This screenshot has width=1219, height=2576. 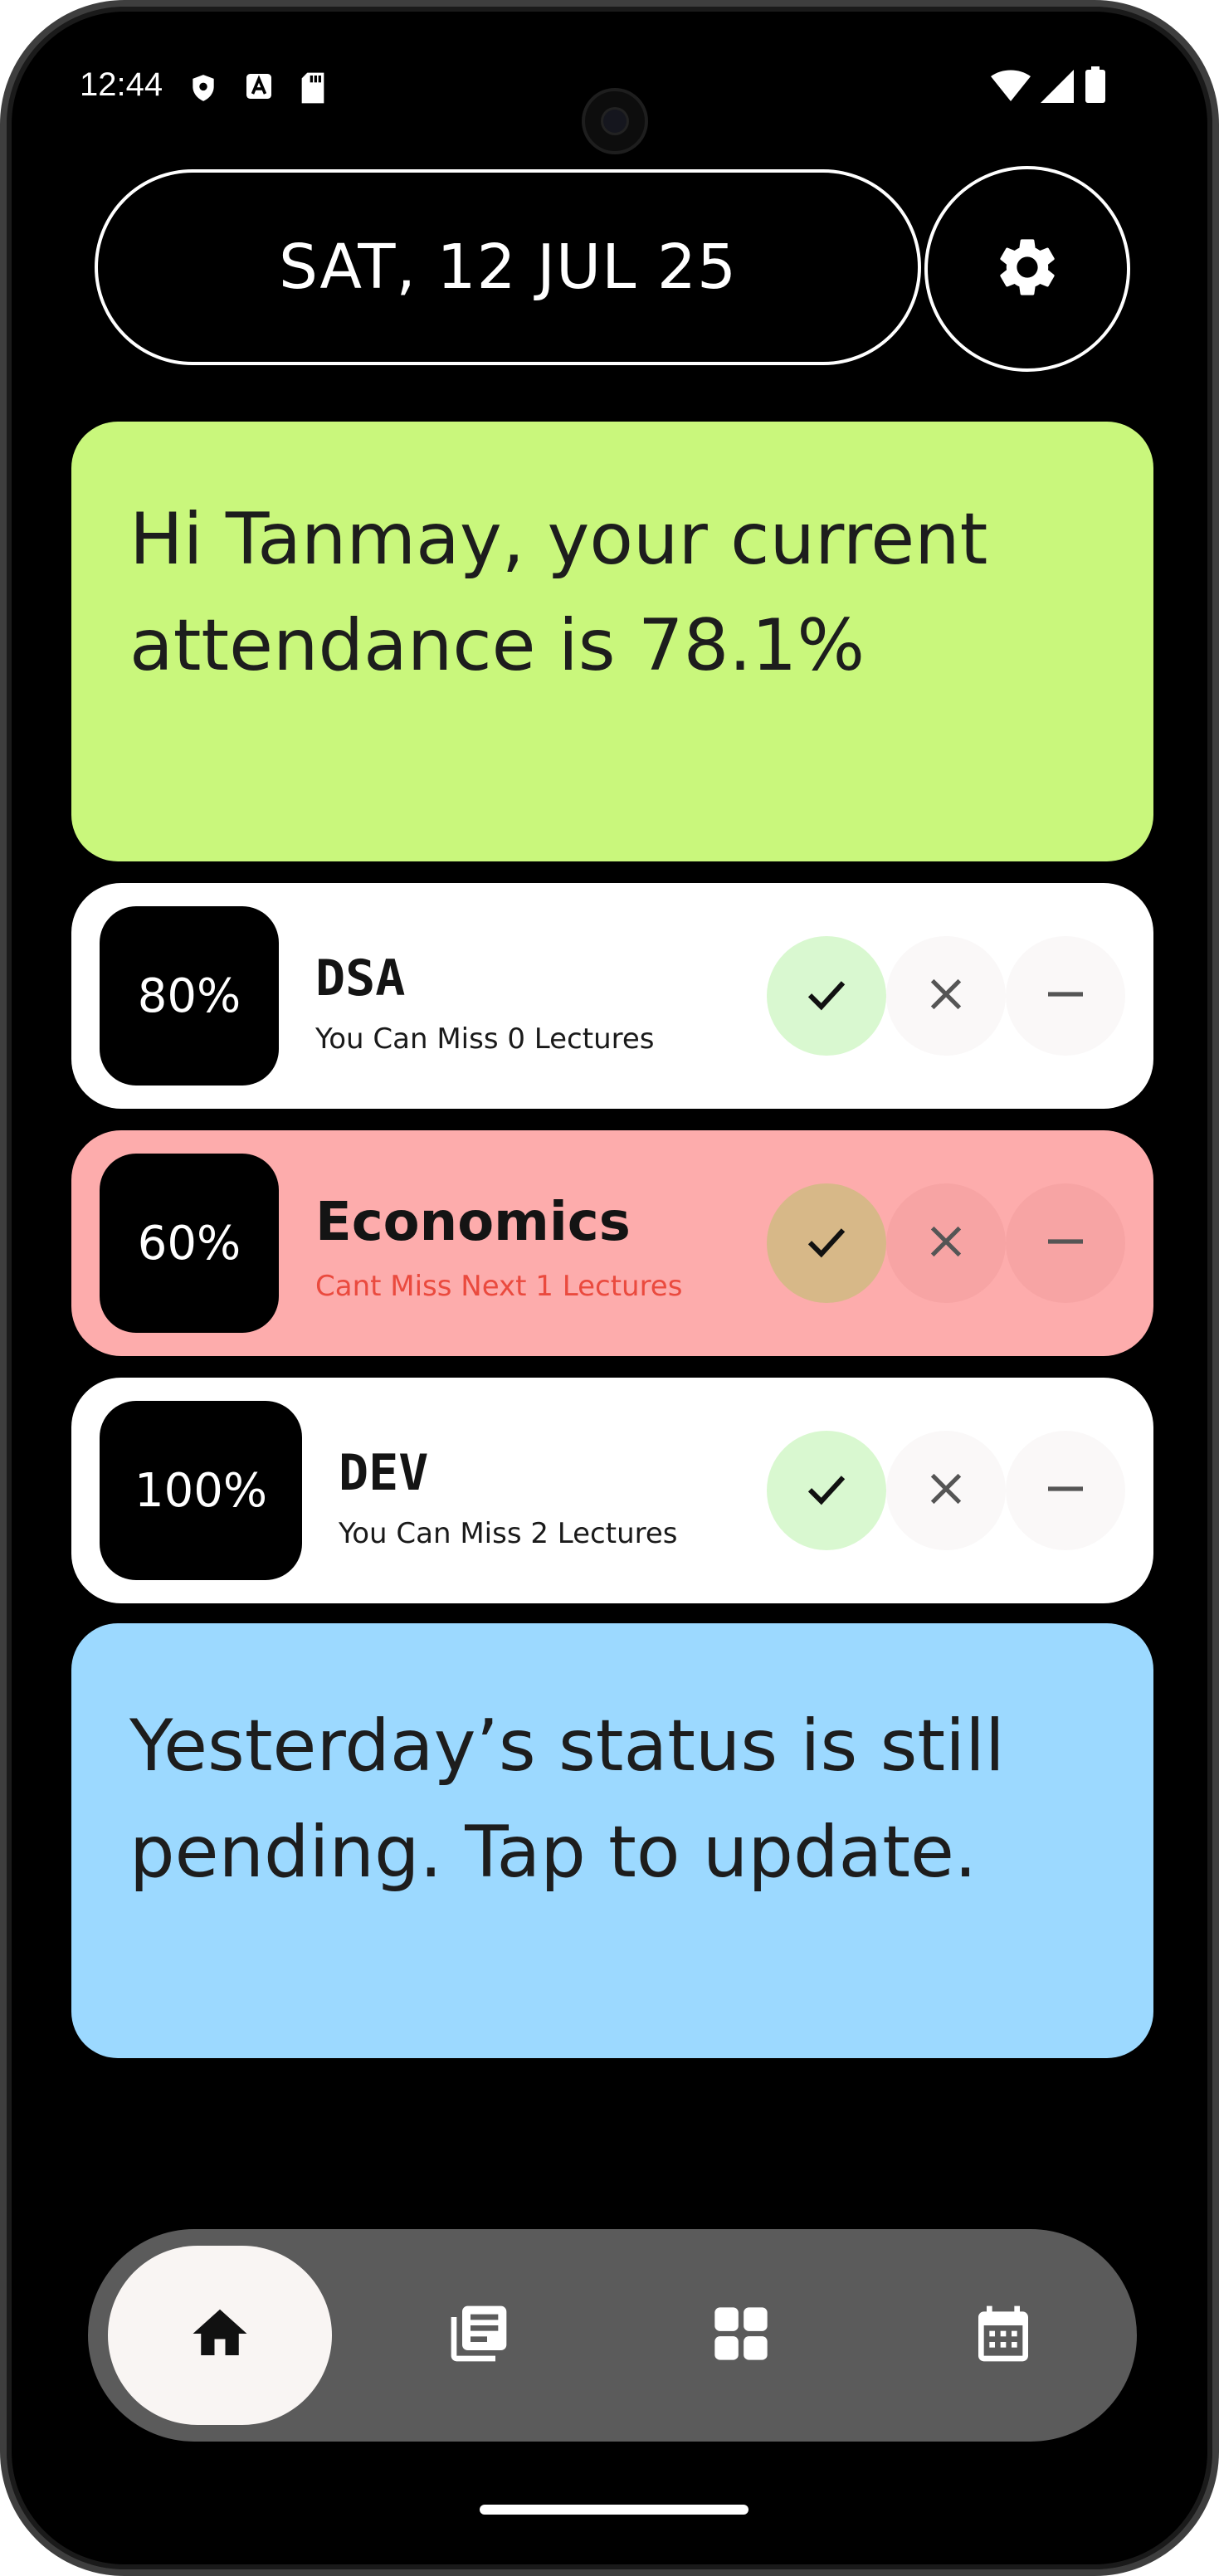 I want to click on subject-name: DEV, so click(x=384, y=1473).